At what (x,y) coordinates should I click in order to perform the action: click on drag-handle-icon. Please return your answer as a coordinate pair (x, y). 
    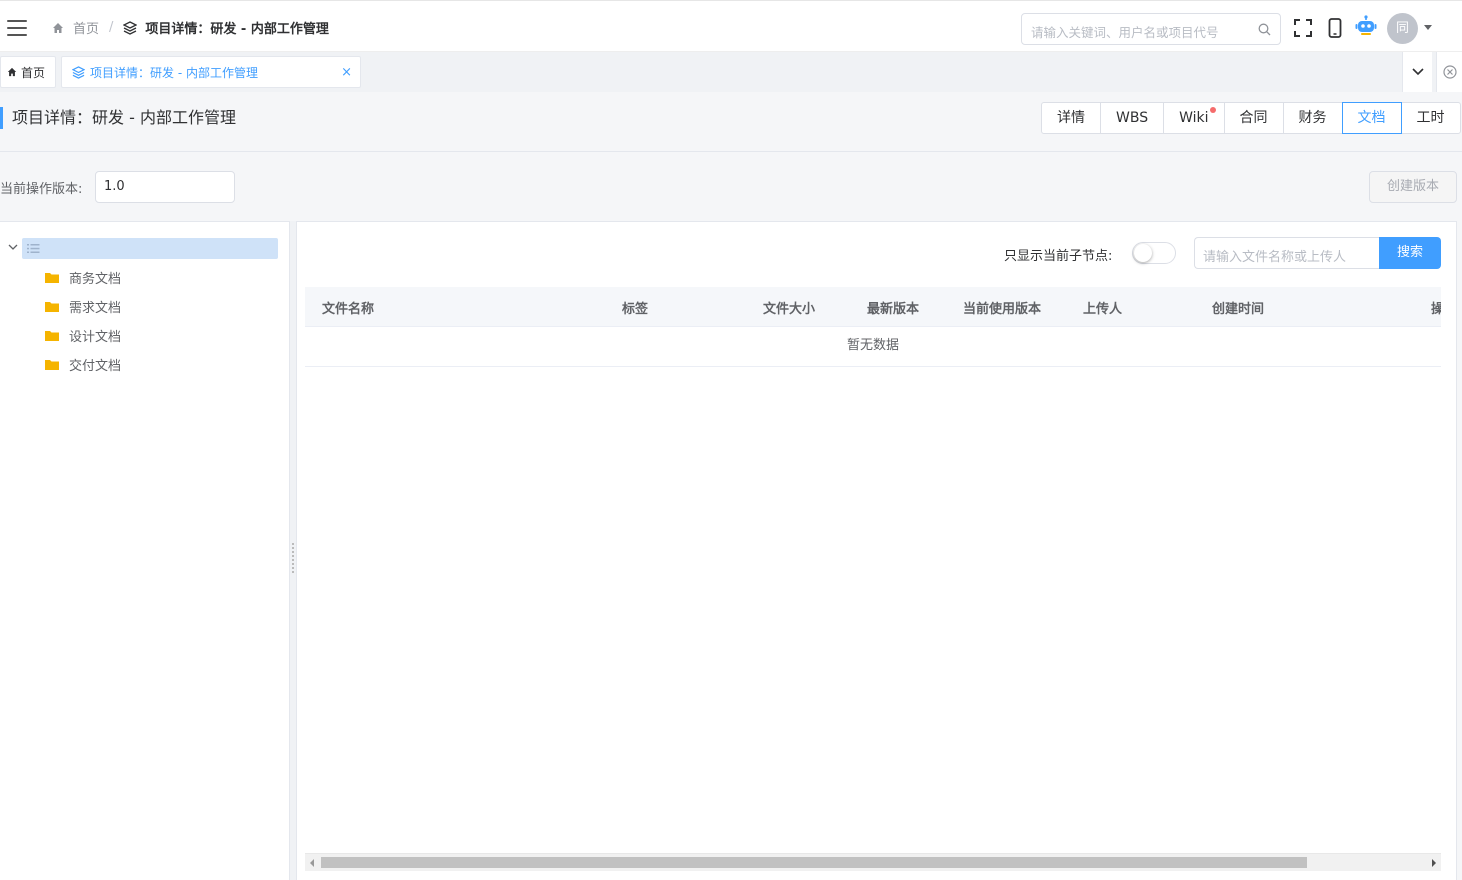
    Looking at the image, I should click on (293, 558).